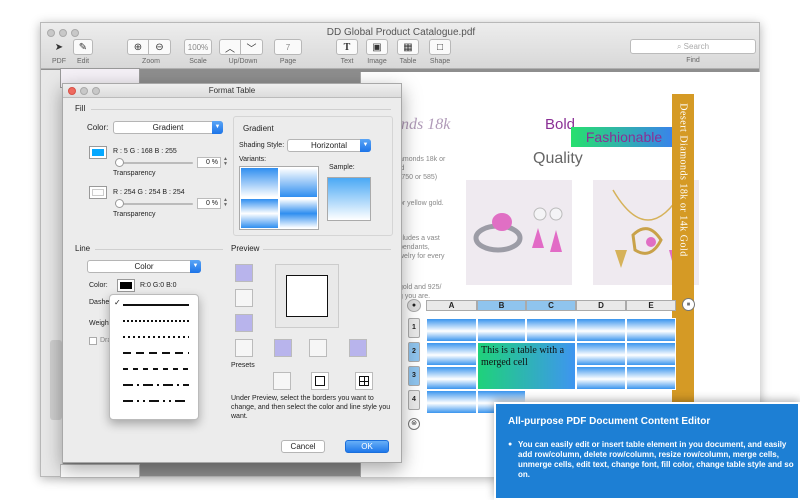 This screenshot has height=500, width=800. I want to click on border-preview-area, so click(307, 296).